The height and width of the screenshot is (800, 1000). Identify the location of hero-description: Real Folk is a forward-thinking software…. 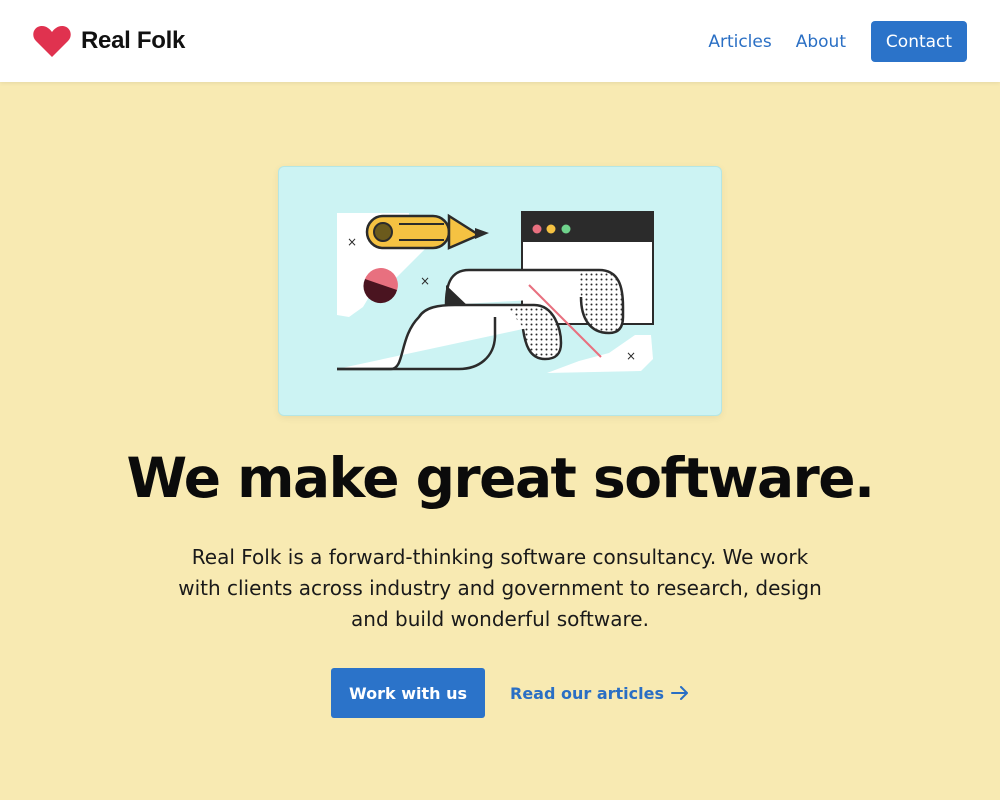
(500, 588).